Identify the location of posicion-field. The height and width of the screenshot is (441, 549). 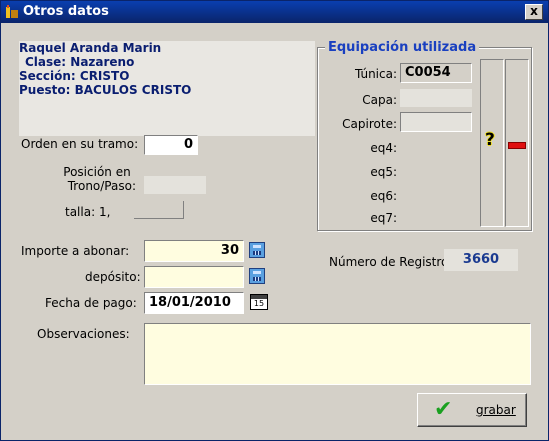
(175, 185).